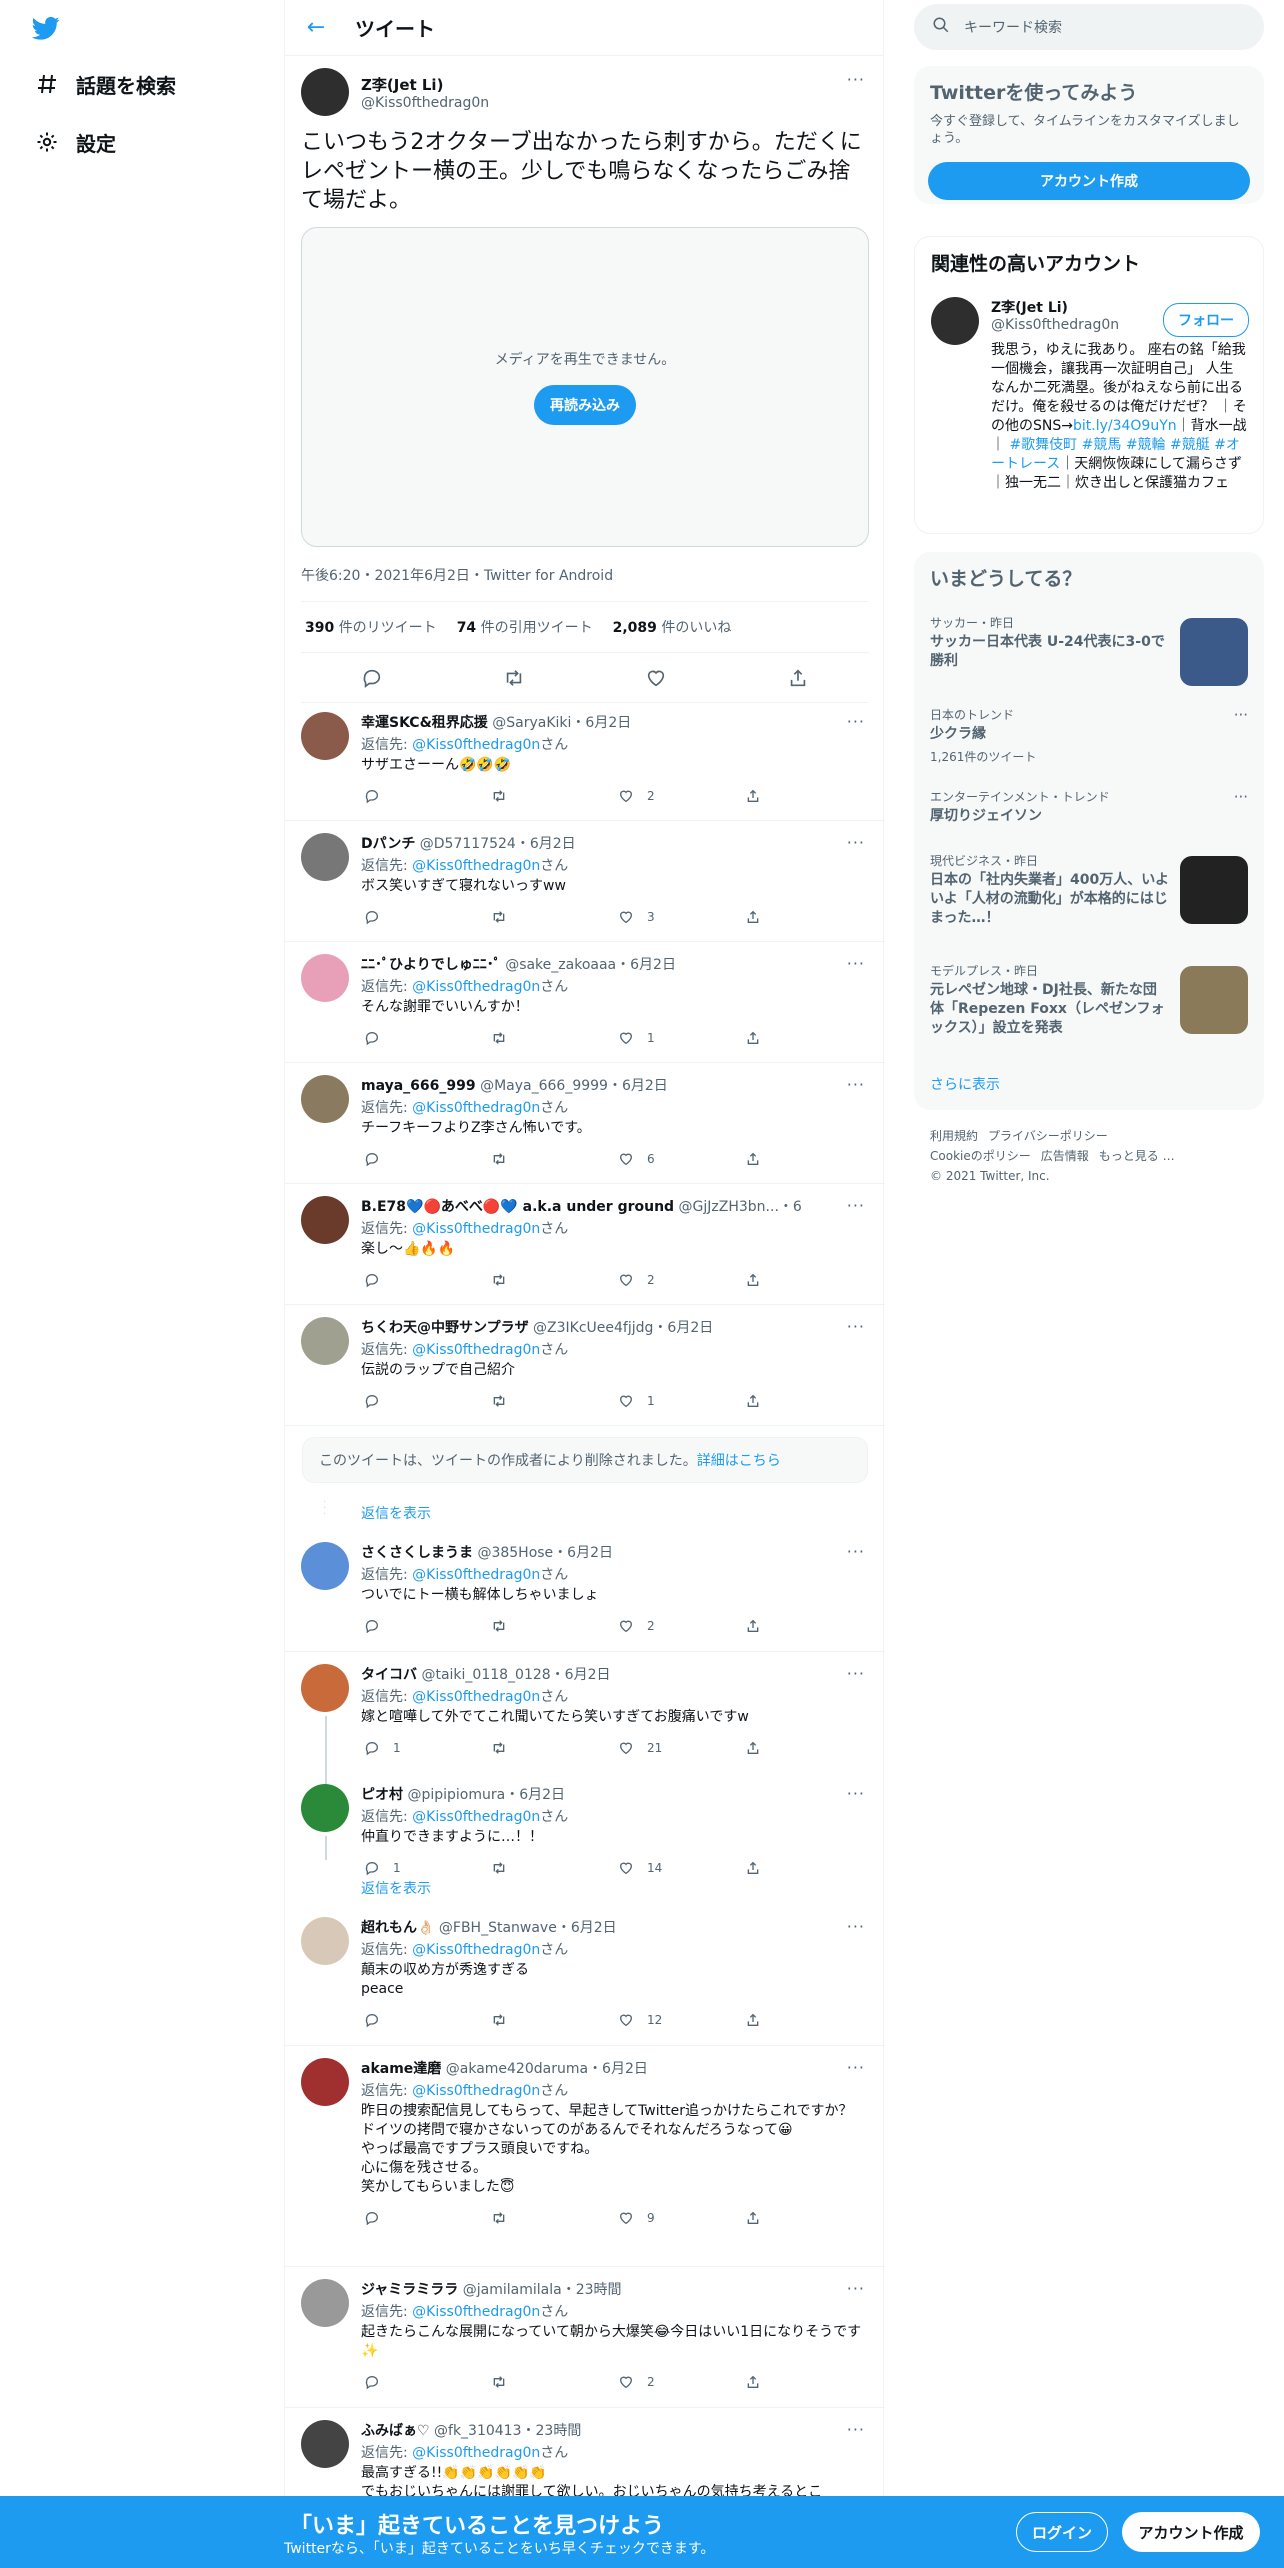  What do you see at coordinates (1206, 320) in the screenshot?
I see `follow-button: フォロー` at bounding box center [1206, 320].